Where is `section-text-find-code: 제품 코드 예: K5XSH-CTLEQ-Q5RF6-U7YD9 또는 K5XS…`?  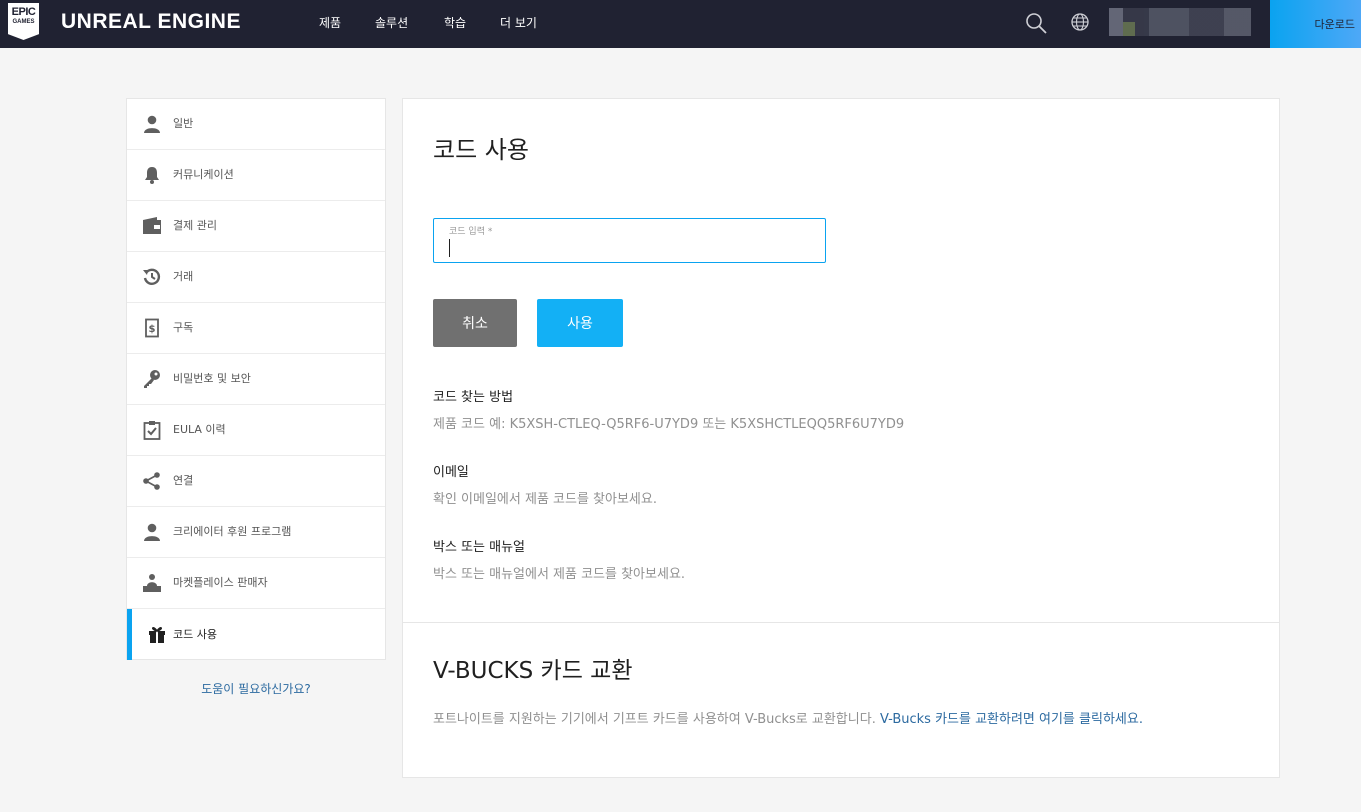
section-text-find-code: 제품 코드 예: K5XSH-CTLEQ-Q5RF6-U7YD9 또는 K5XS… is located at coordinates (669, 424).